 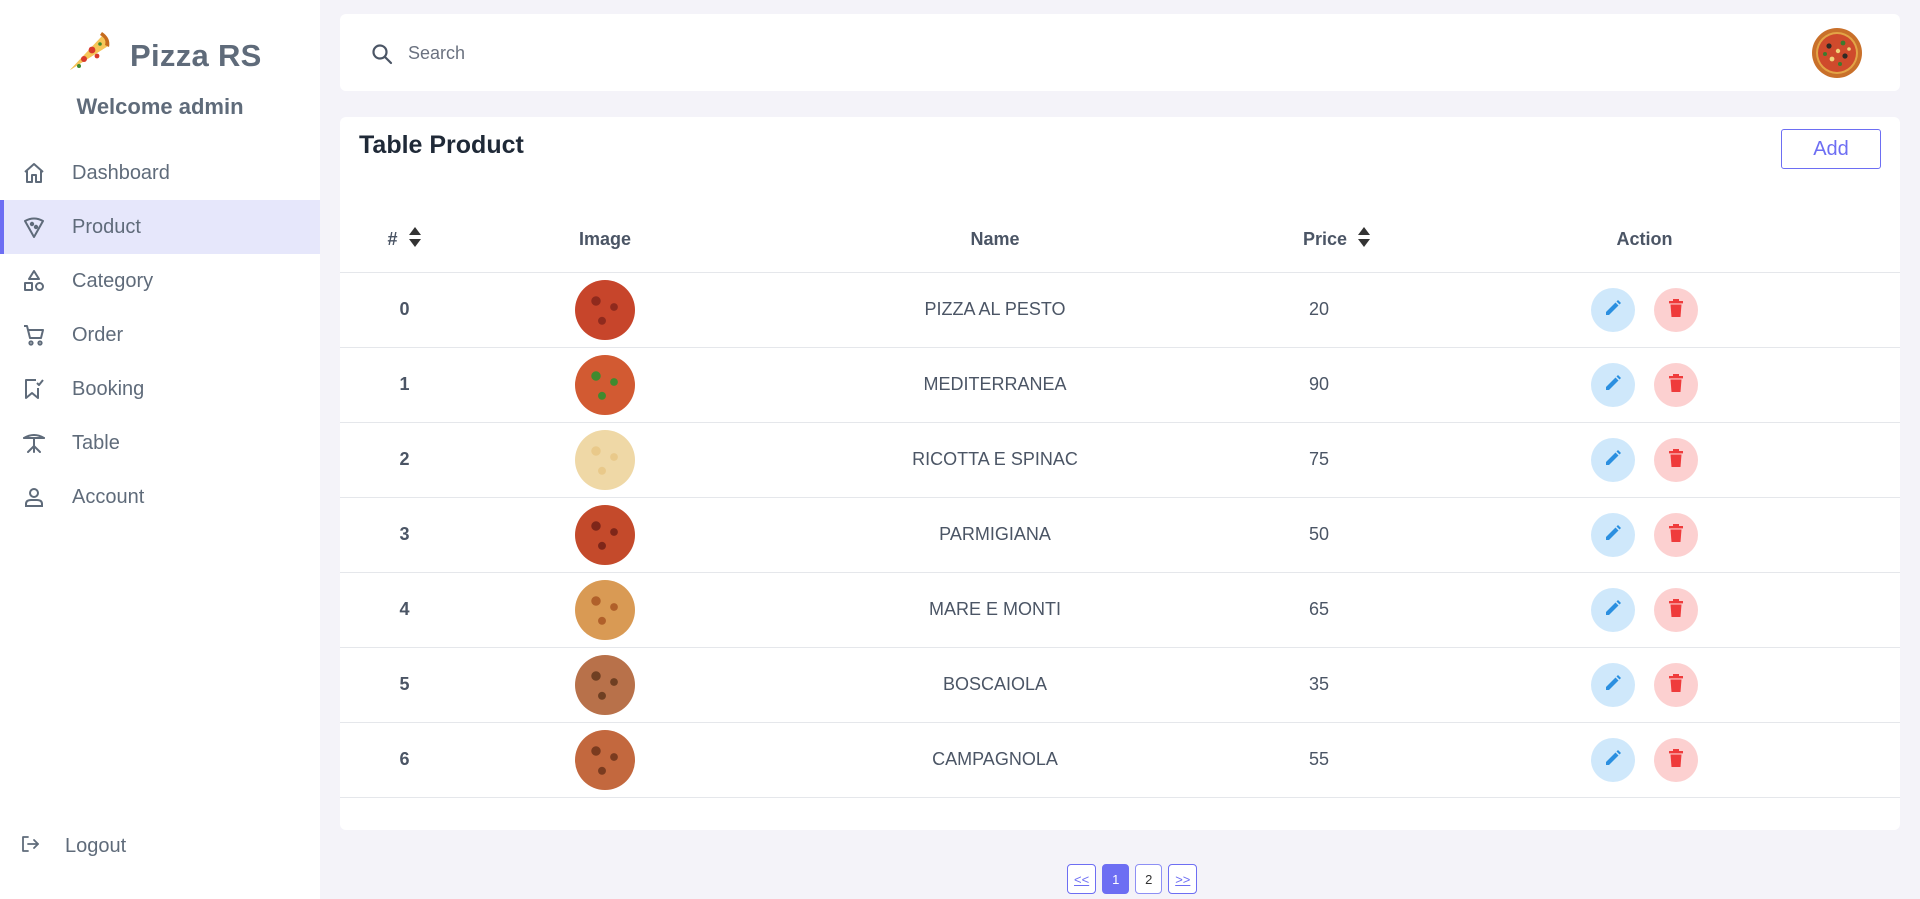 I want to click on row-index: 6, so click(x=404, y=759).